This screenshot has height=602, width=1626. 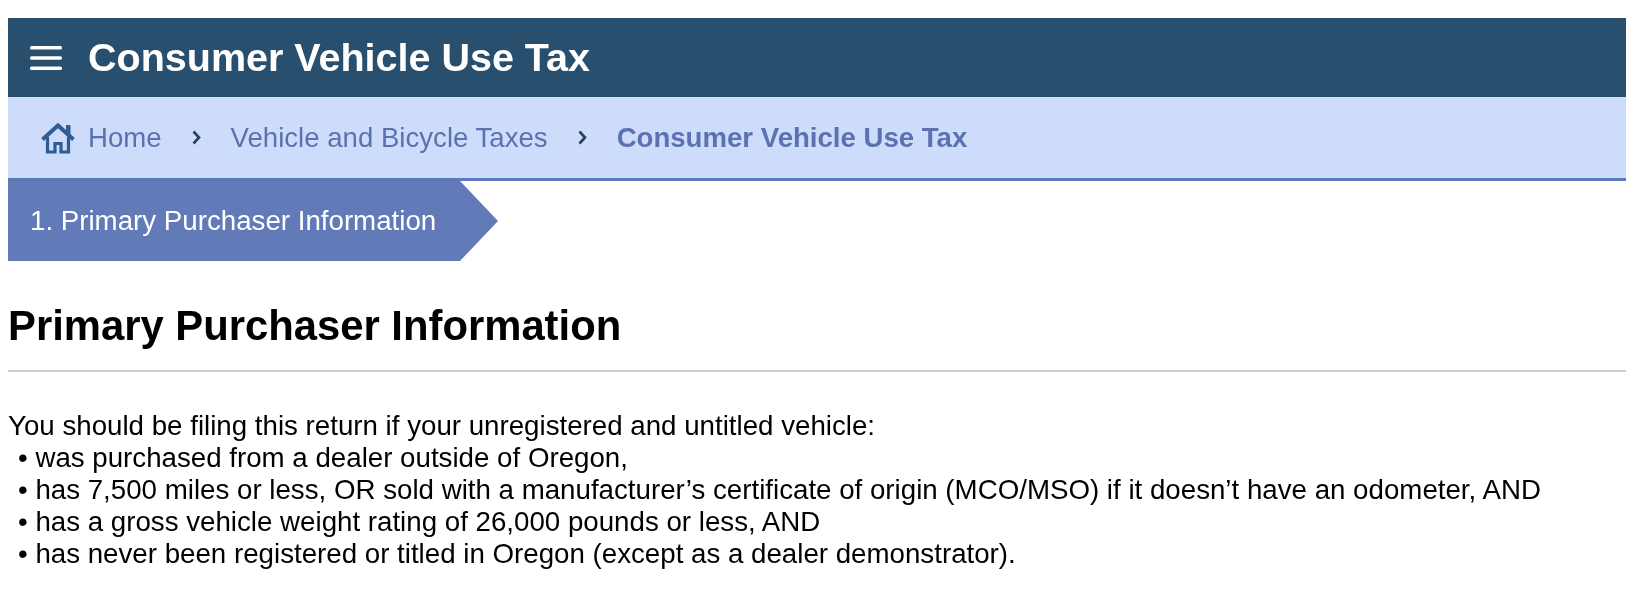 What do you see at coordinates (322, 458) in the screenshot?
I see `bullet-item: • was purchased from a dealer outside of Oregon,` at bounding box center [322, 458].